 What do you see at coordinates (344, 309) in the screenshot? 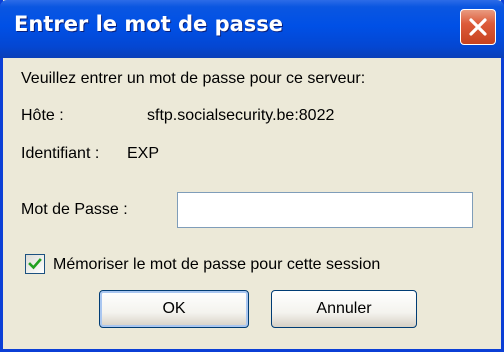
I see `cancel-button: Annuler` at bounding box center [344, 309].